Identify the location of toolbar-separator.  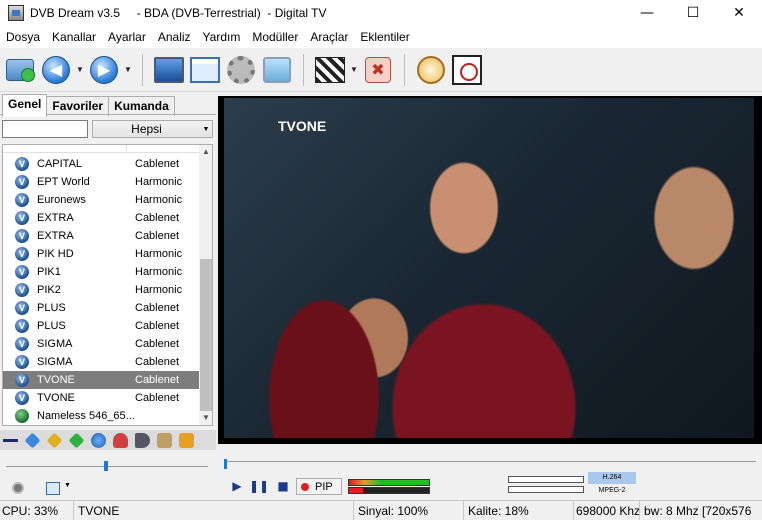
(404, 69).